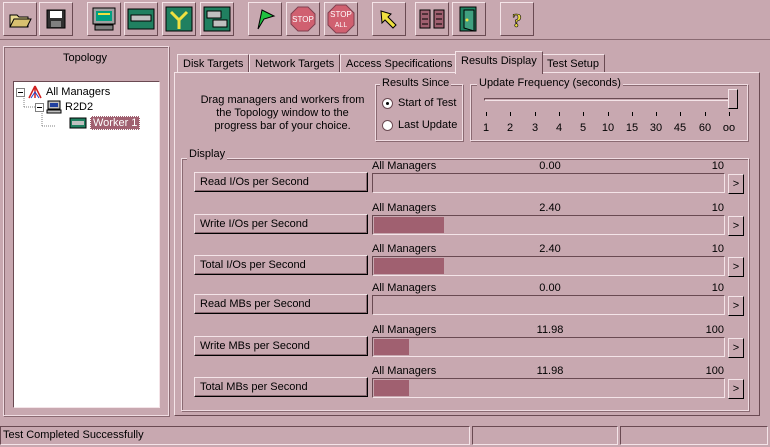 The width and height of the screenshot is (770, 447). I want to click on save-icon, so click(56, 19).